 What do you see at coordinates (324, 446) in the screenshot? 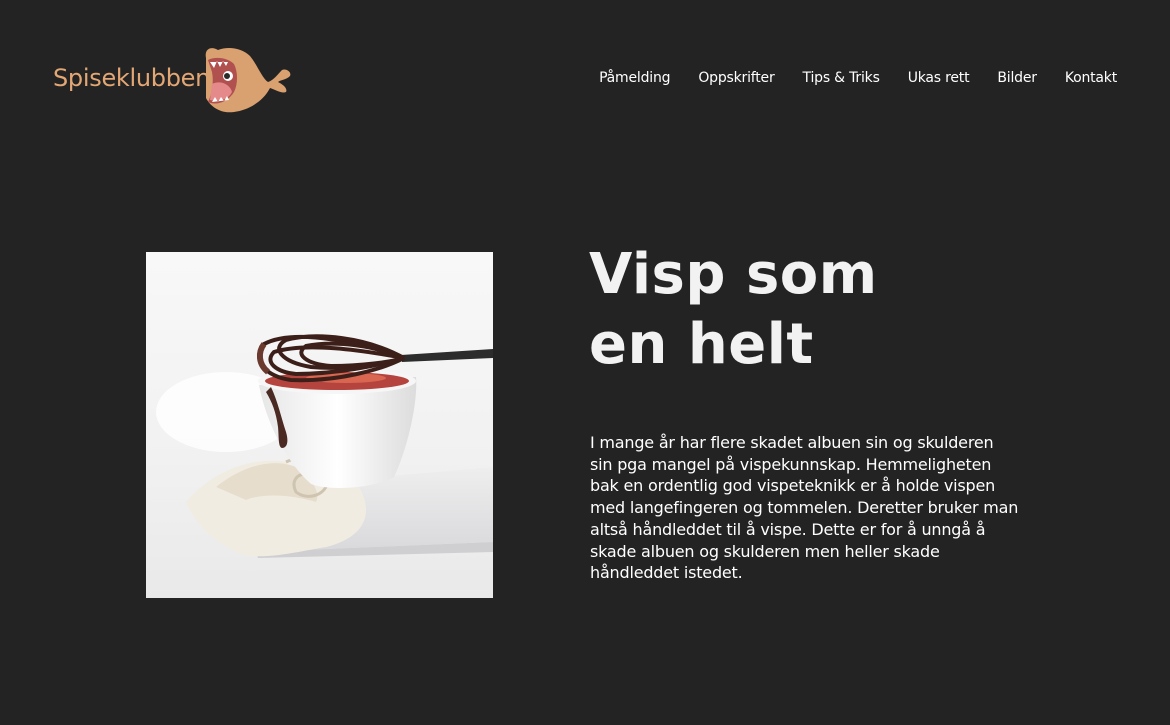
I see `whisk-chocolate-bowl-photo` at bounding box center [324, 446].